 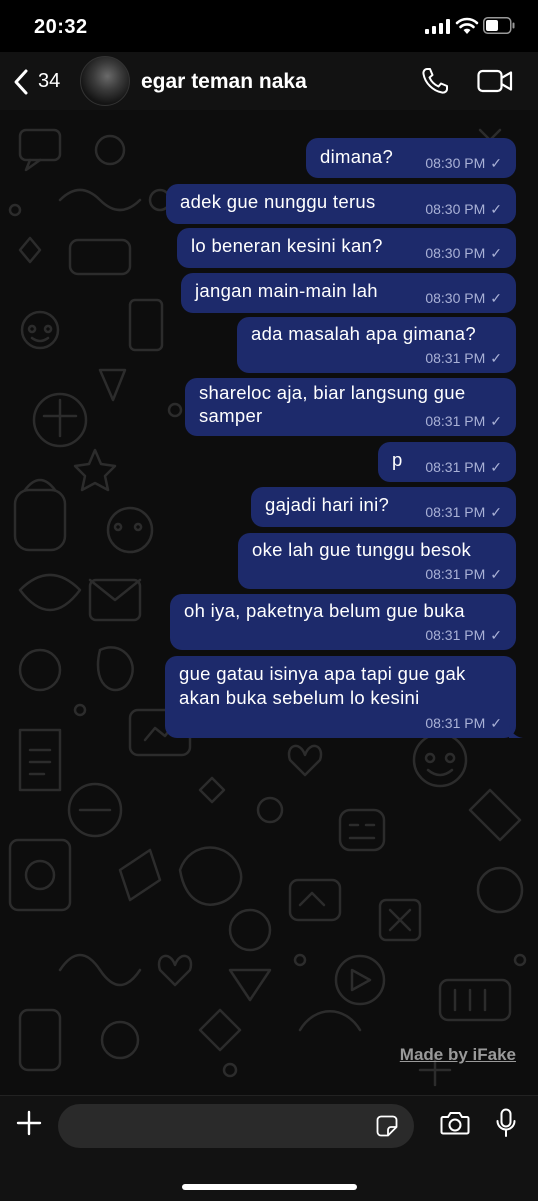 What do you see at coordinates (516, 731) in the screenshot?
I see `bubble-tail` at bounding box center [516, 731].